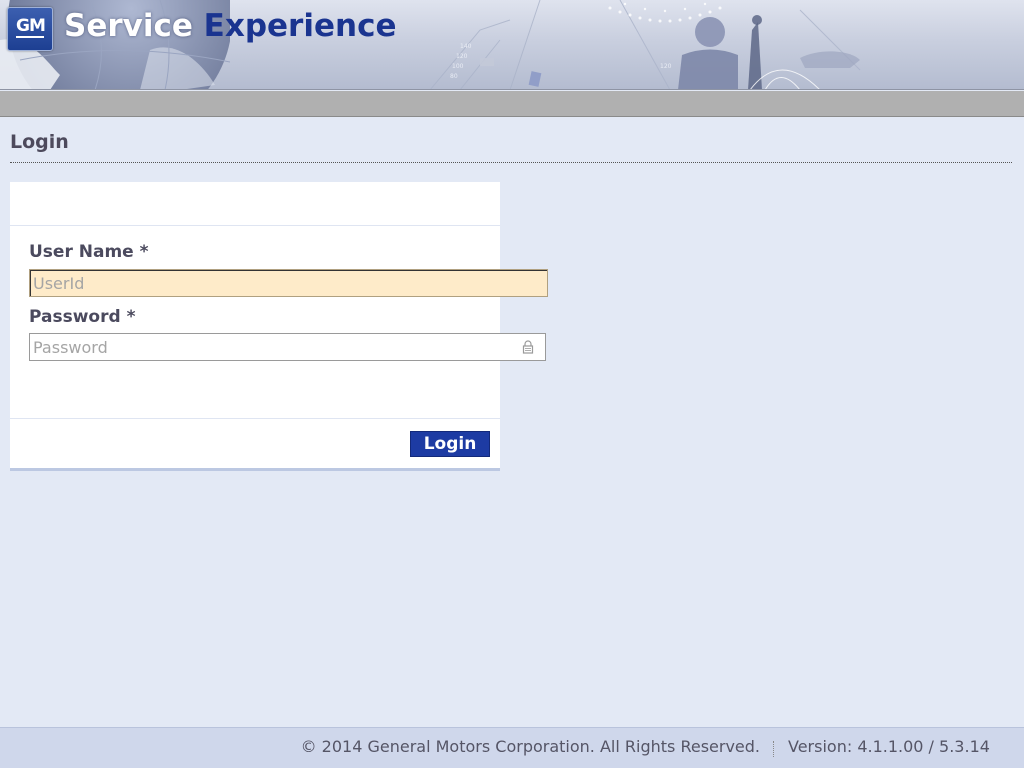 The width and height of the screenshot is (1024, 768). What do you see at coordinates (255, 418) in the screenshot?
I see `login-panel-footer-divider` at bounding box center [255, 418].